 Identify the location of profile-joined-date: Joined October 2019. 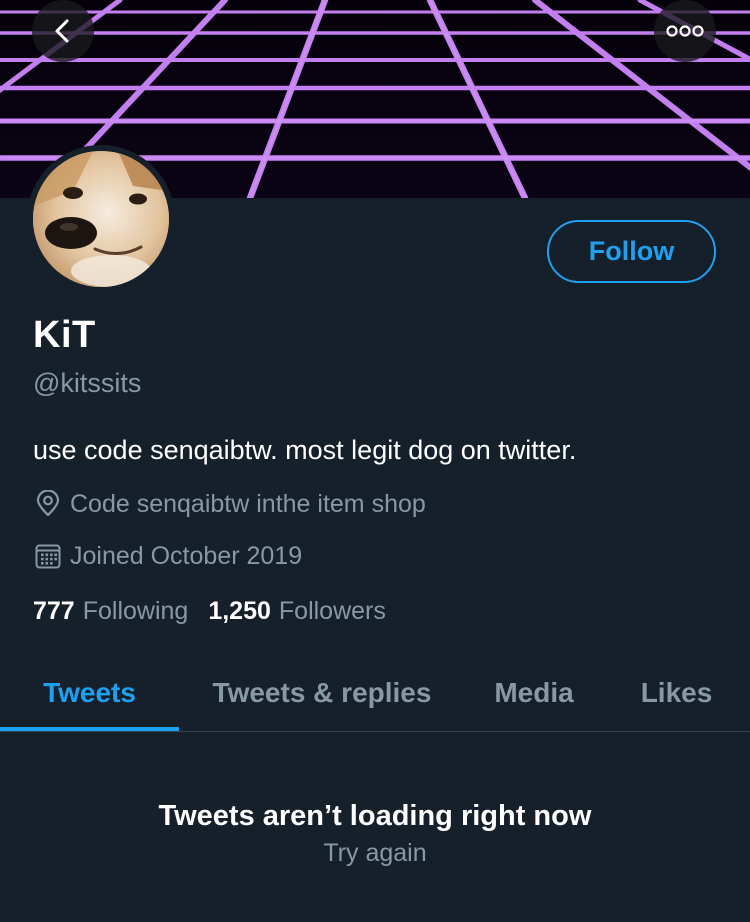
(167, 556).